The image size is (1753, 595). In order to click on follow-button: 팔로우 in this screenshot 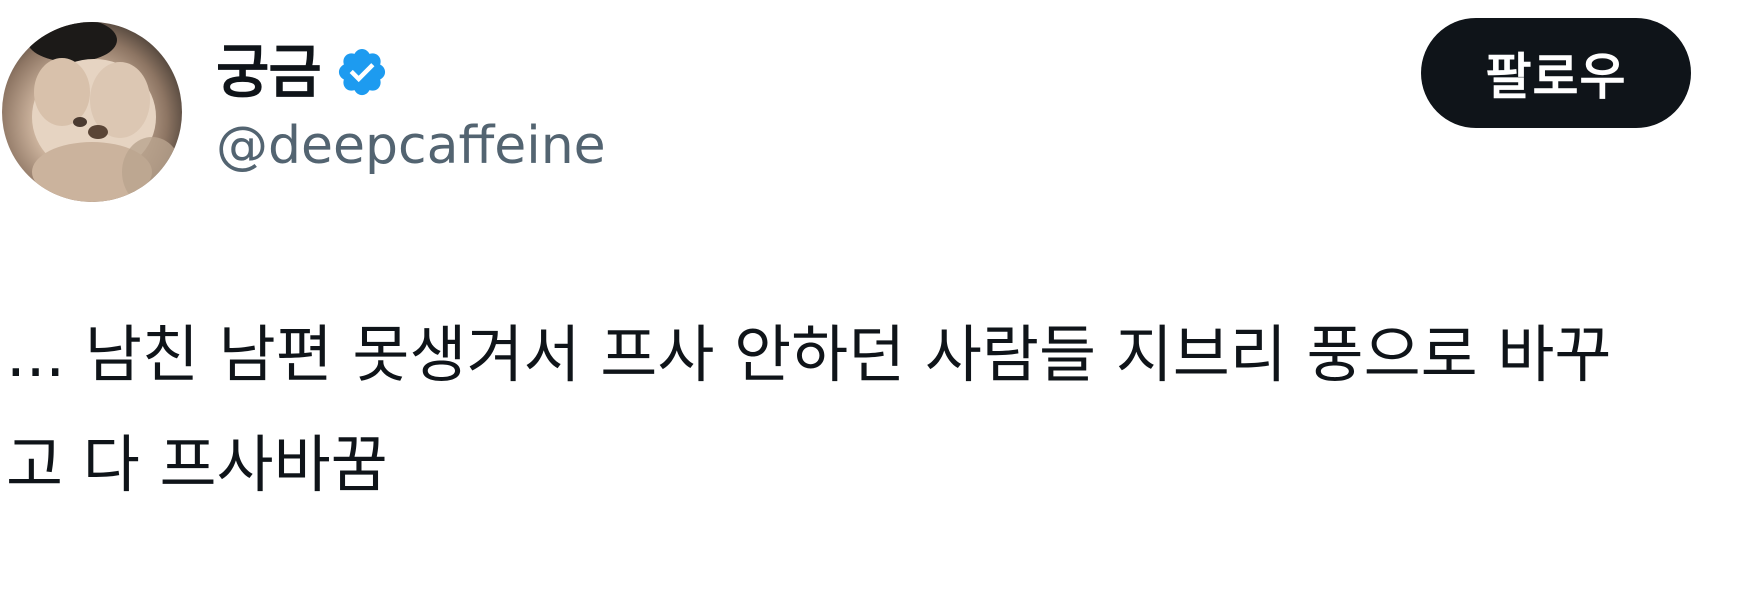, I will do `click(1556, 73)`.